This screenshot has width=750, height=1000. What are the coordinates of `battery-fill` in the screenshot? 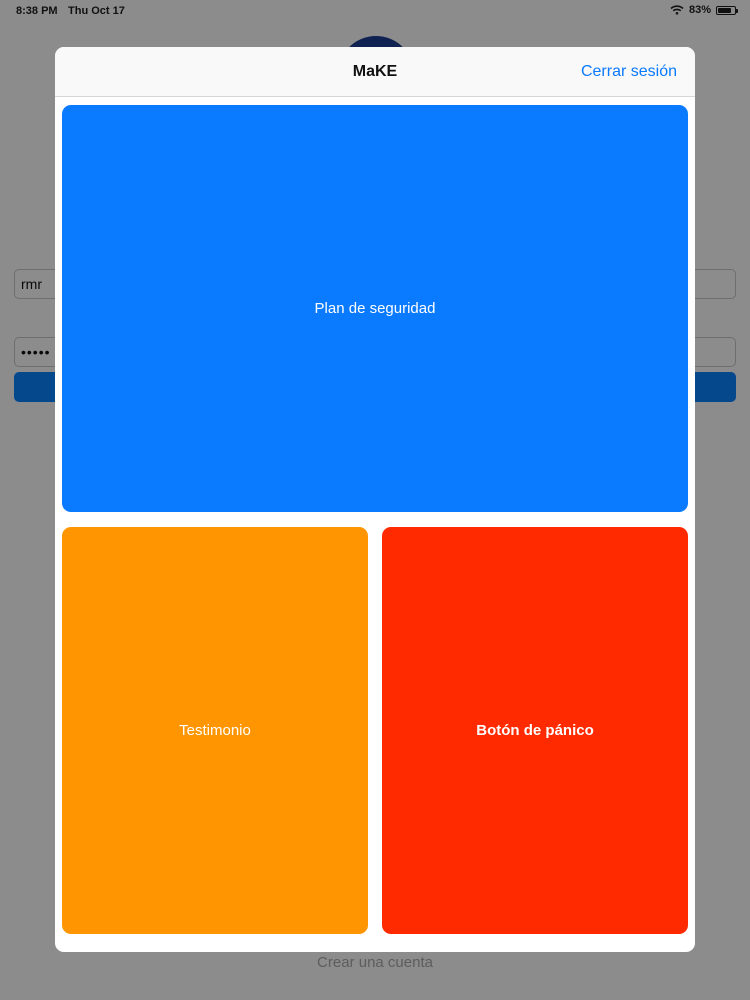 It's located at (725, 10).